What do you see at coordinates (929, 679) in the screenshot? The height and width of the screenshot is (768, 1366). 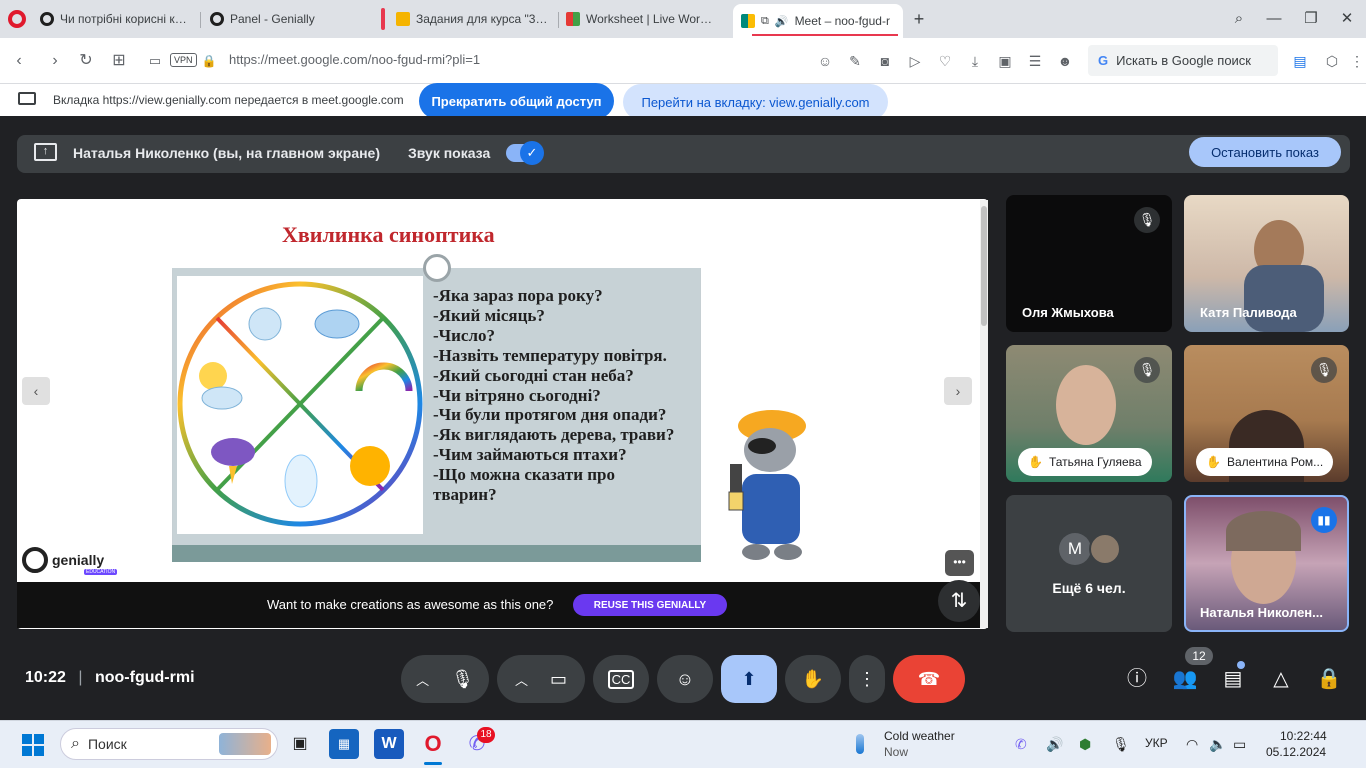 I see `leave-call-button: ☎` at bounding box center [929, 679].